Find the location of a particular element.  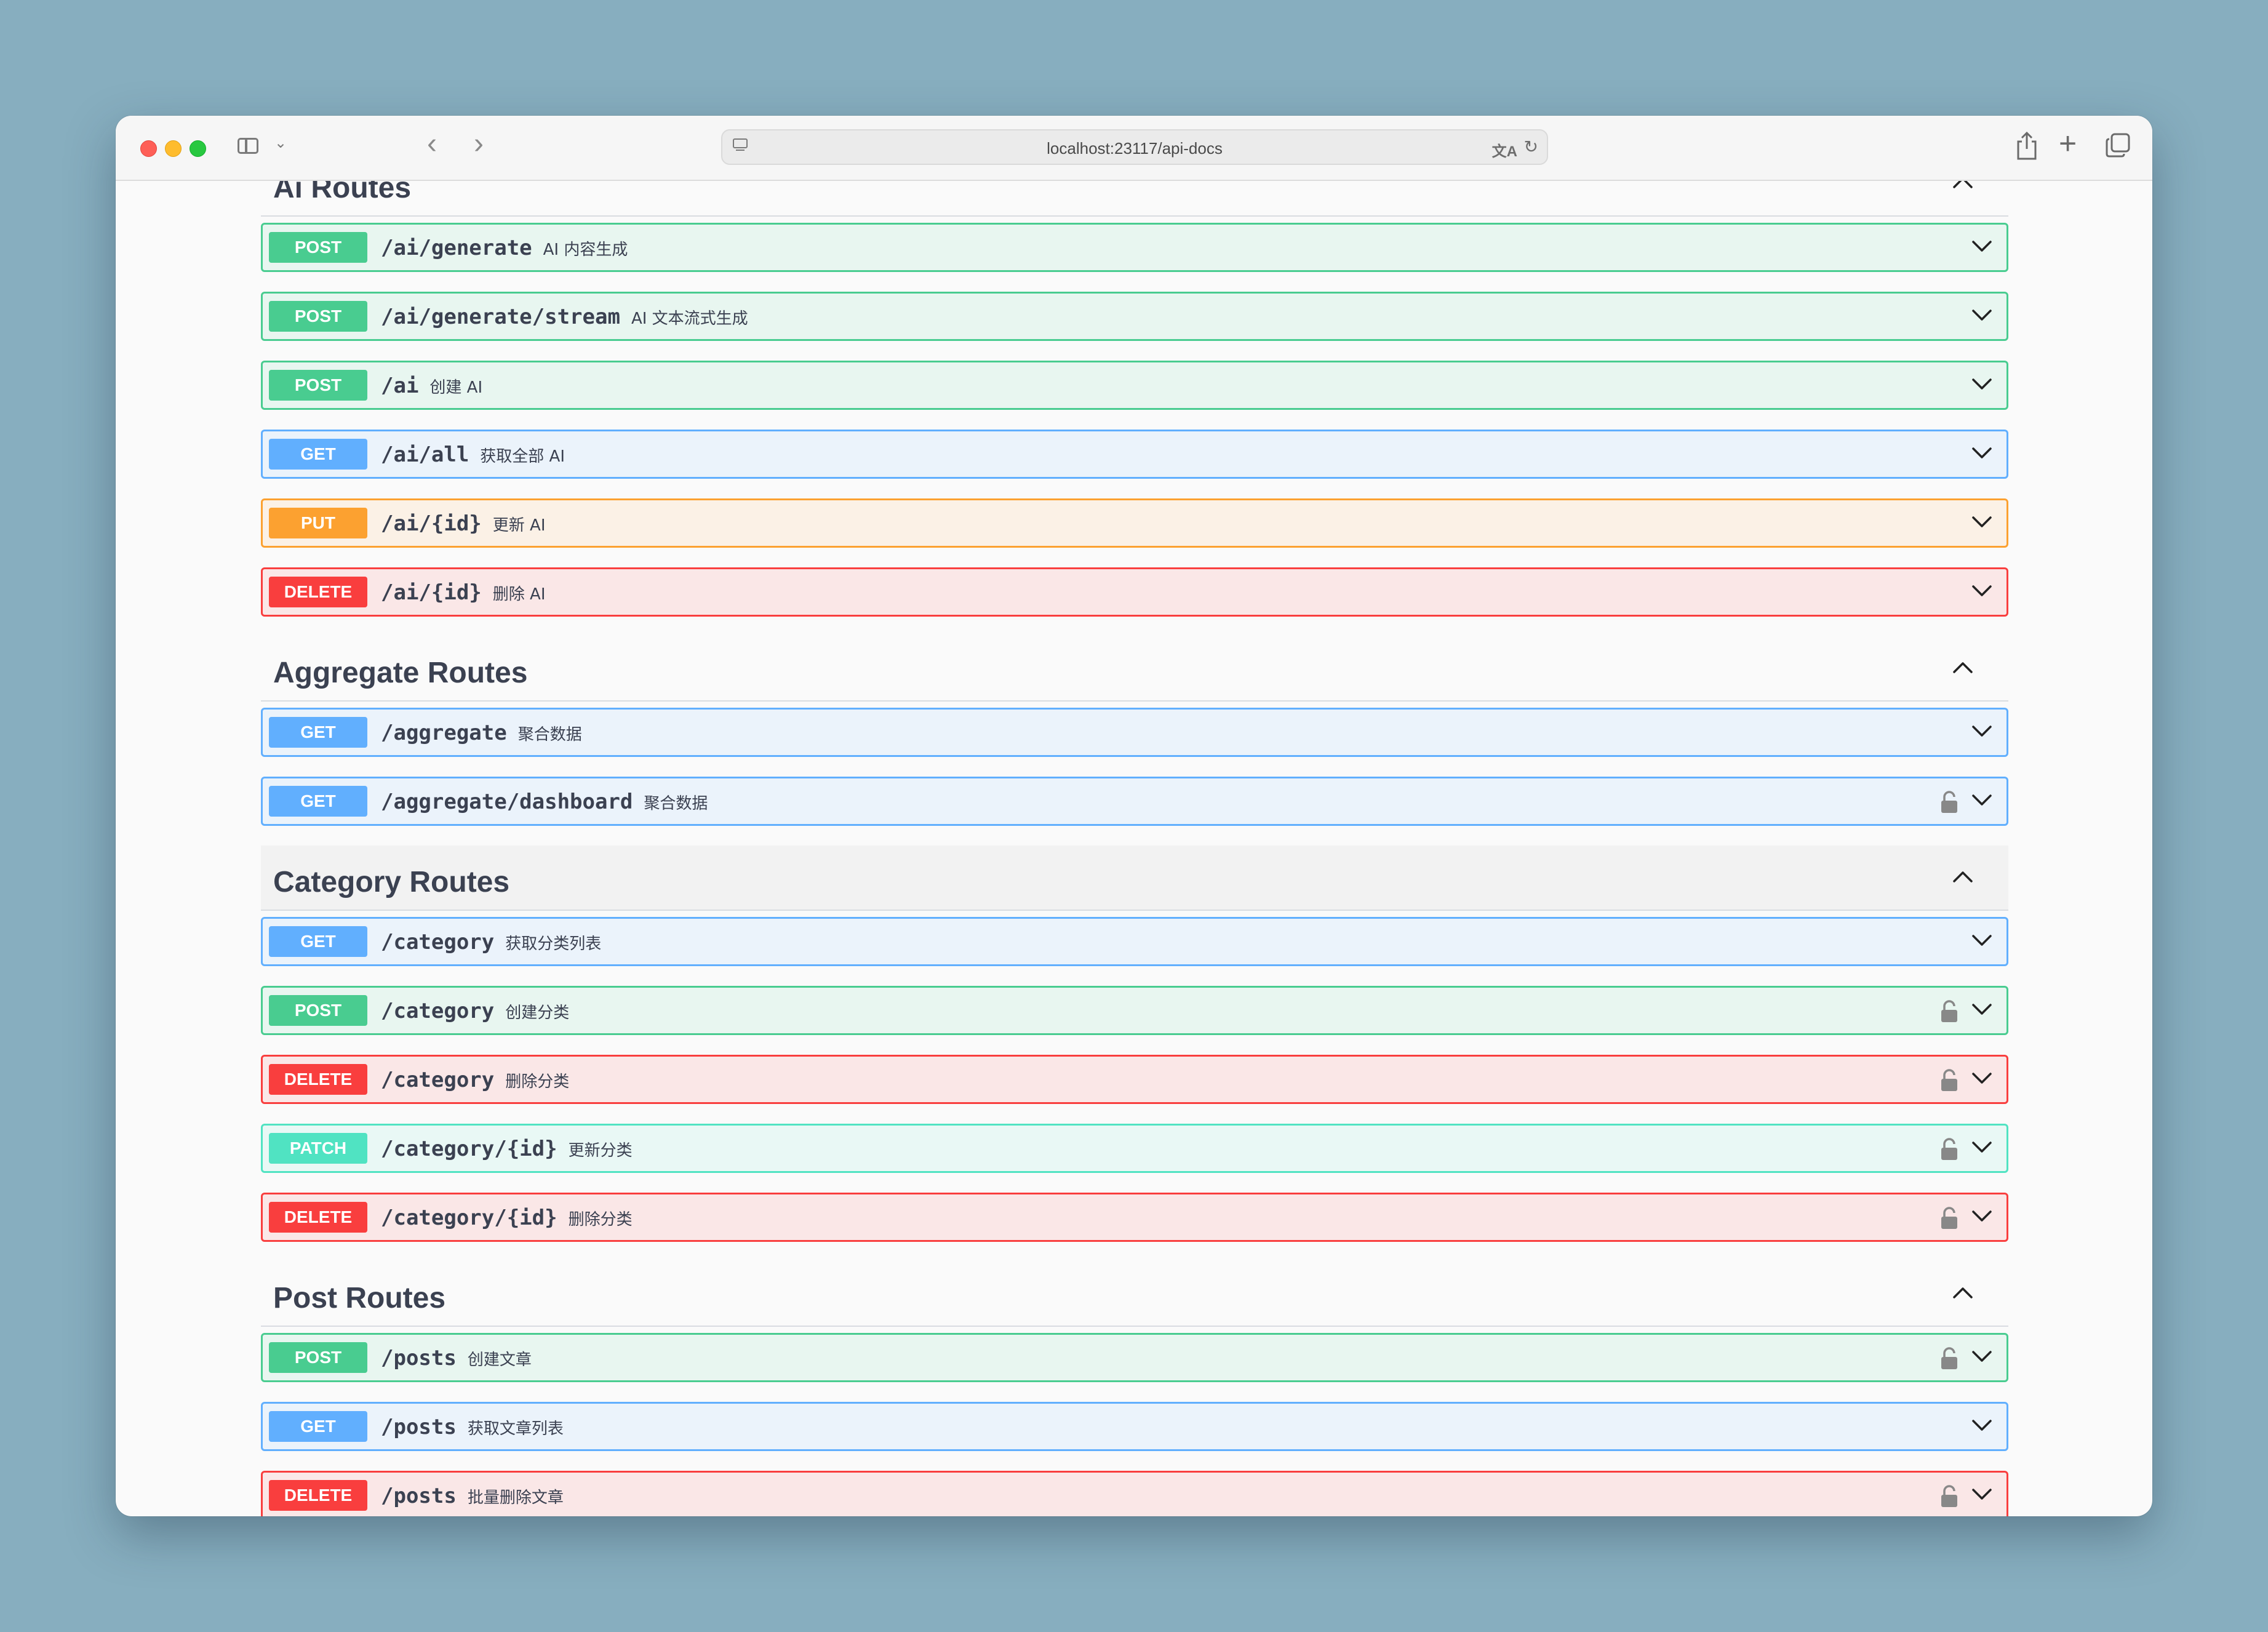

section-header: Category Routes is located at coordinates (1134, 878).